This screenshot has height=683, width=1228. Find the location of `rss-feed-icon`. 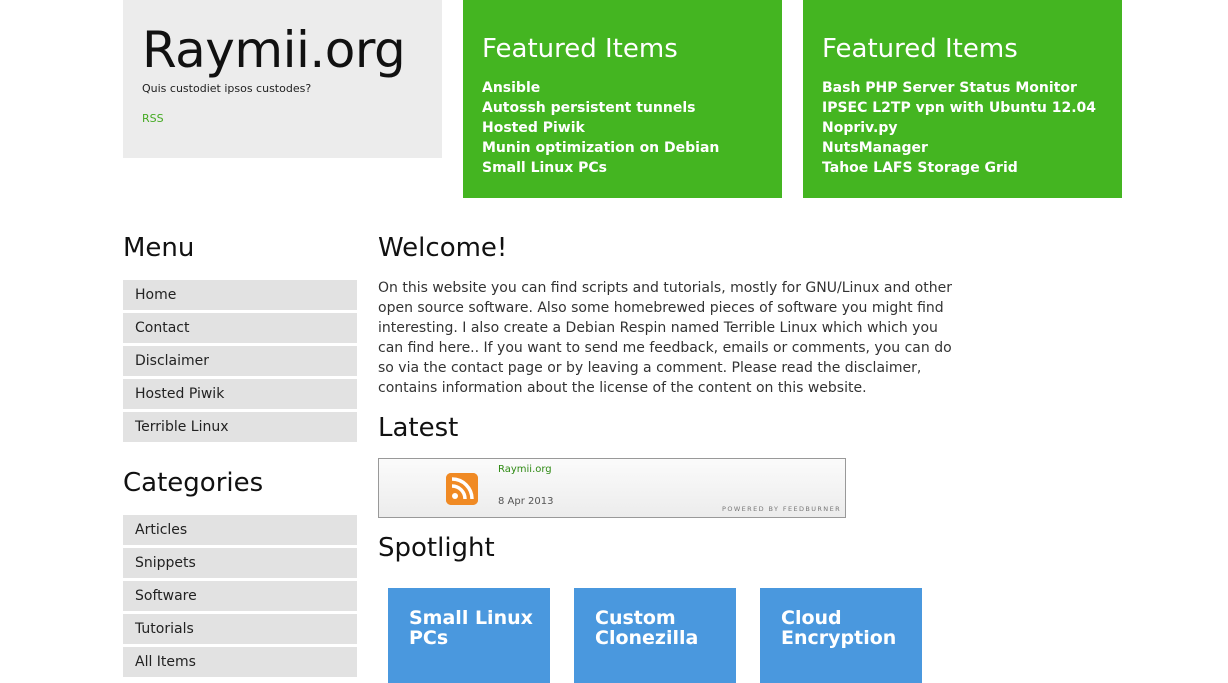

rss-feed-icon is located at coordinates (462, 489).